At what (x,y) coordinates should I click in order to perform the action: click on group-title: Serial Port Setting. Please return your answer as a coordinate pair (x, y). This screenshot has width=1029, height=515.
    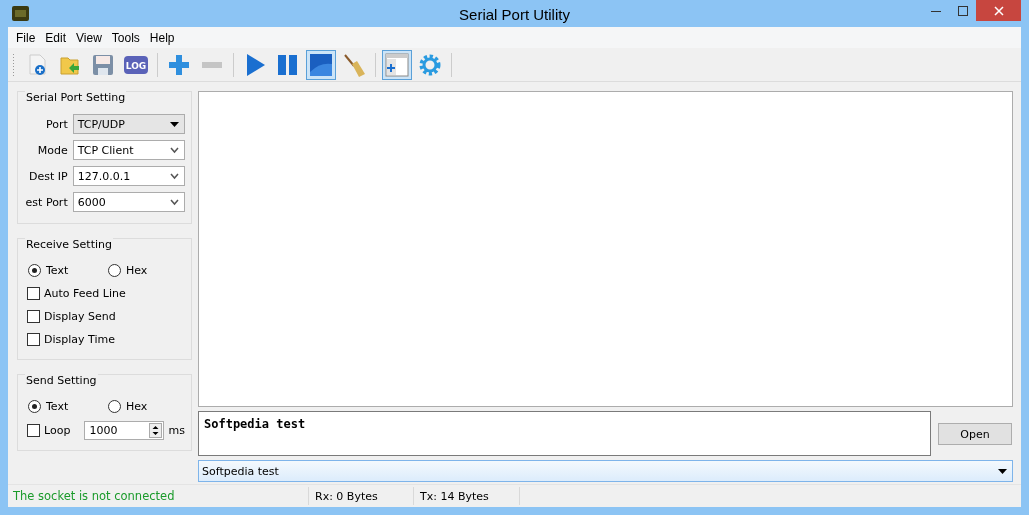
    Looking at the image, I should click on (76, 97).